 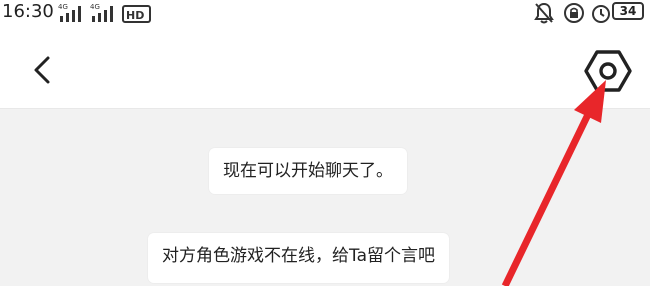 I want to click on bell-off-icon, so click(x=544, y=13).